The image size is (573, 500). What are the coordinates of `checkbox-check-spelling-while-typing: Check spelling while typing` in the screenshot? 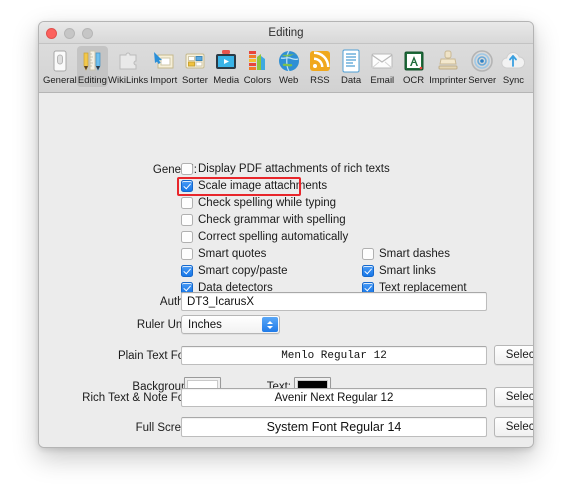 It's located at (258, 203).